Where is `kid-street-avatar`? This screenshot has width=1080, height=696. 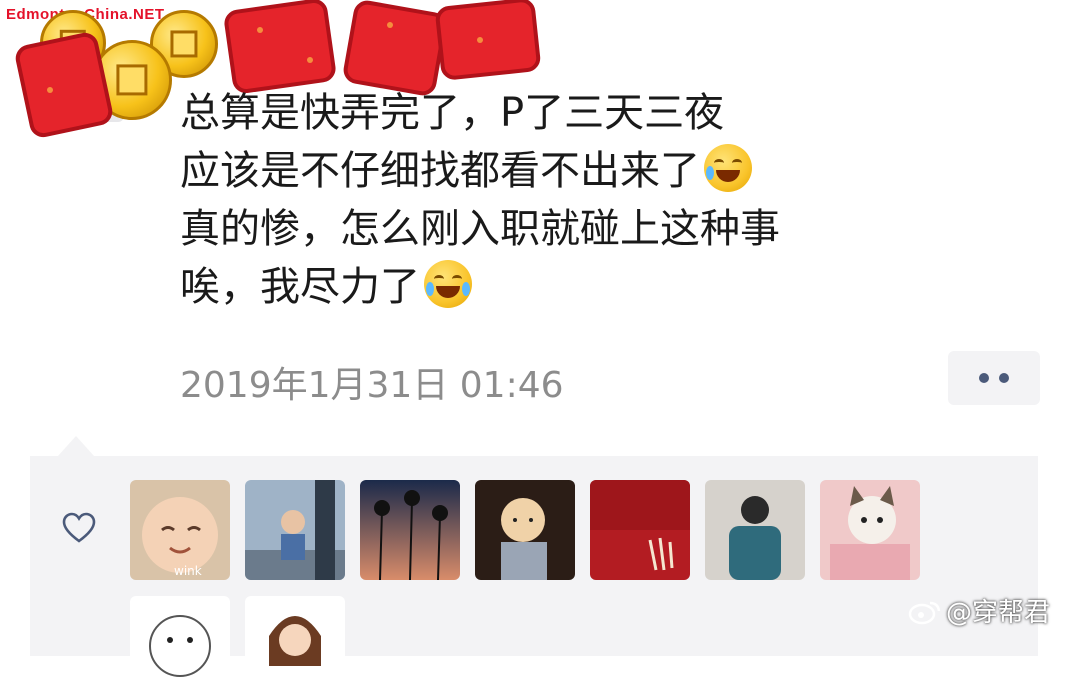 kid-street-avatar is located at coordinates (295, 530).